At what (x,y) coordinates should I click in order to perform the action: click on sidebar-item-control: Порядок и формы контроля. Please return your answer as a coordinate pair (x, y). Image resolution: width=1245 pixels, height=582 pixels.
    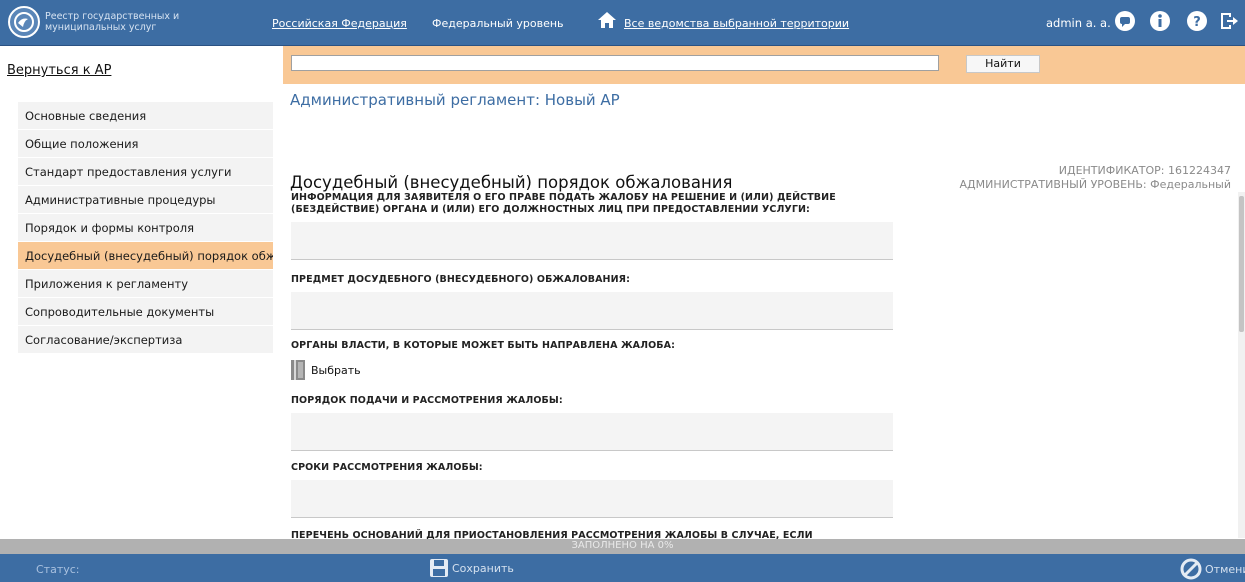
    Looking at the image, I should click on (145, 228).